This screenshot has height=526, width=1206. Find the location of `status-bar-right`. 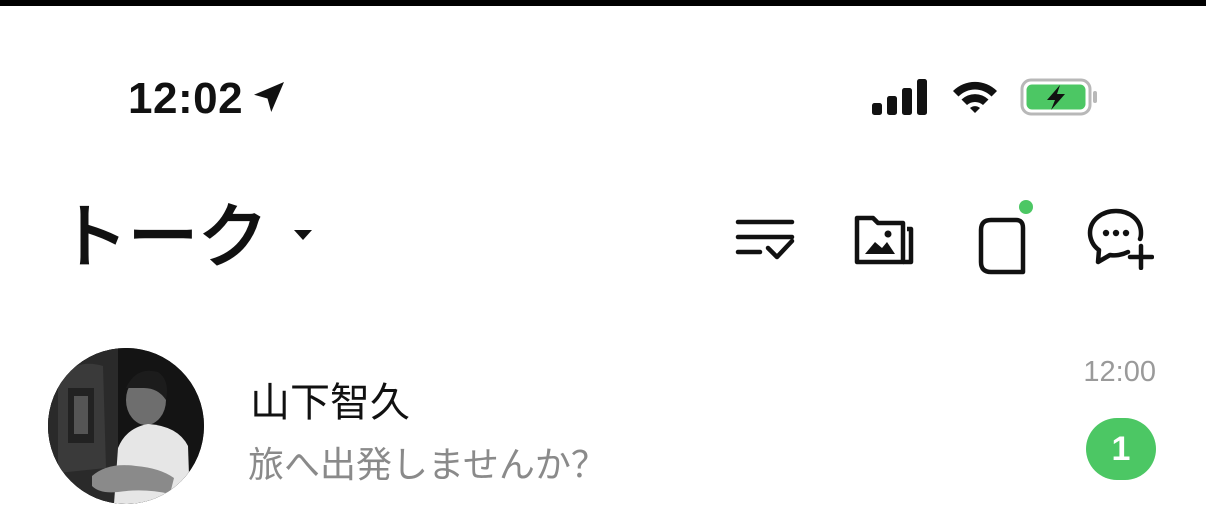

status-bar-right is located at coordinates (986, 99).